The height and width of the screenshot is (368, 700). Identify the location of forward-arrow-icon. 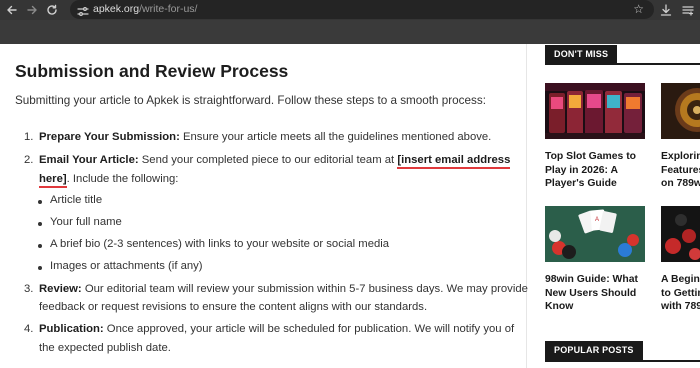
(32, 10).